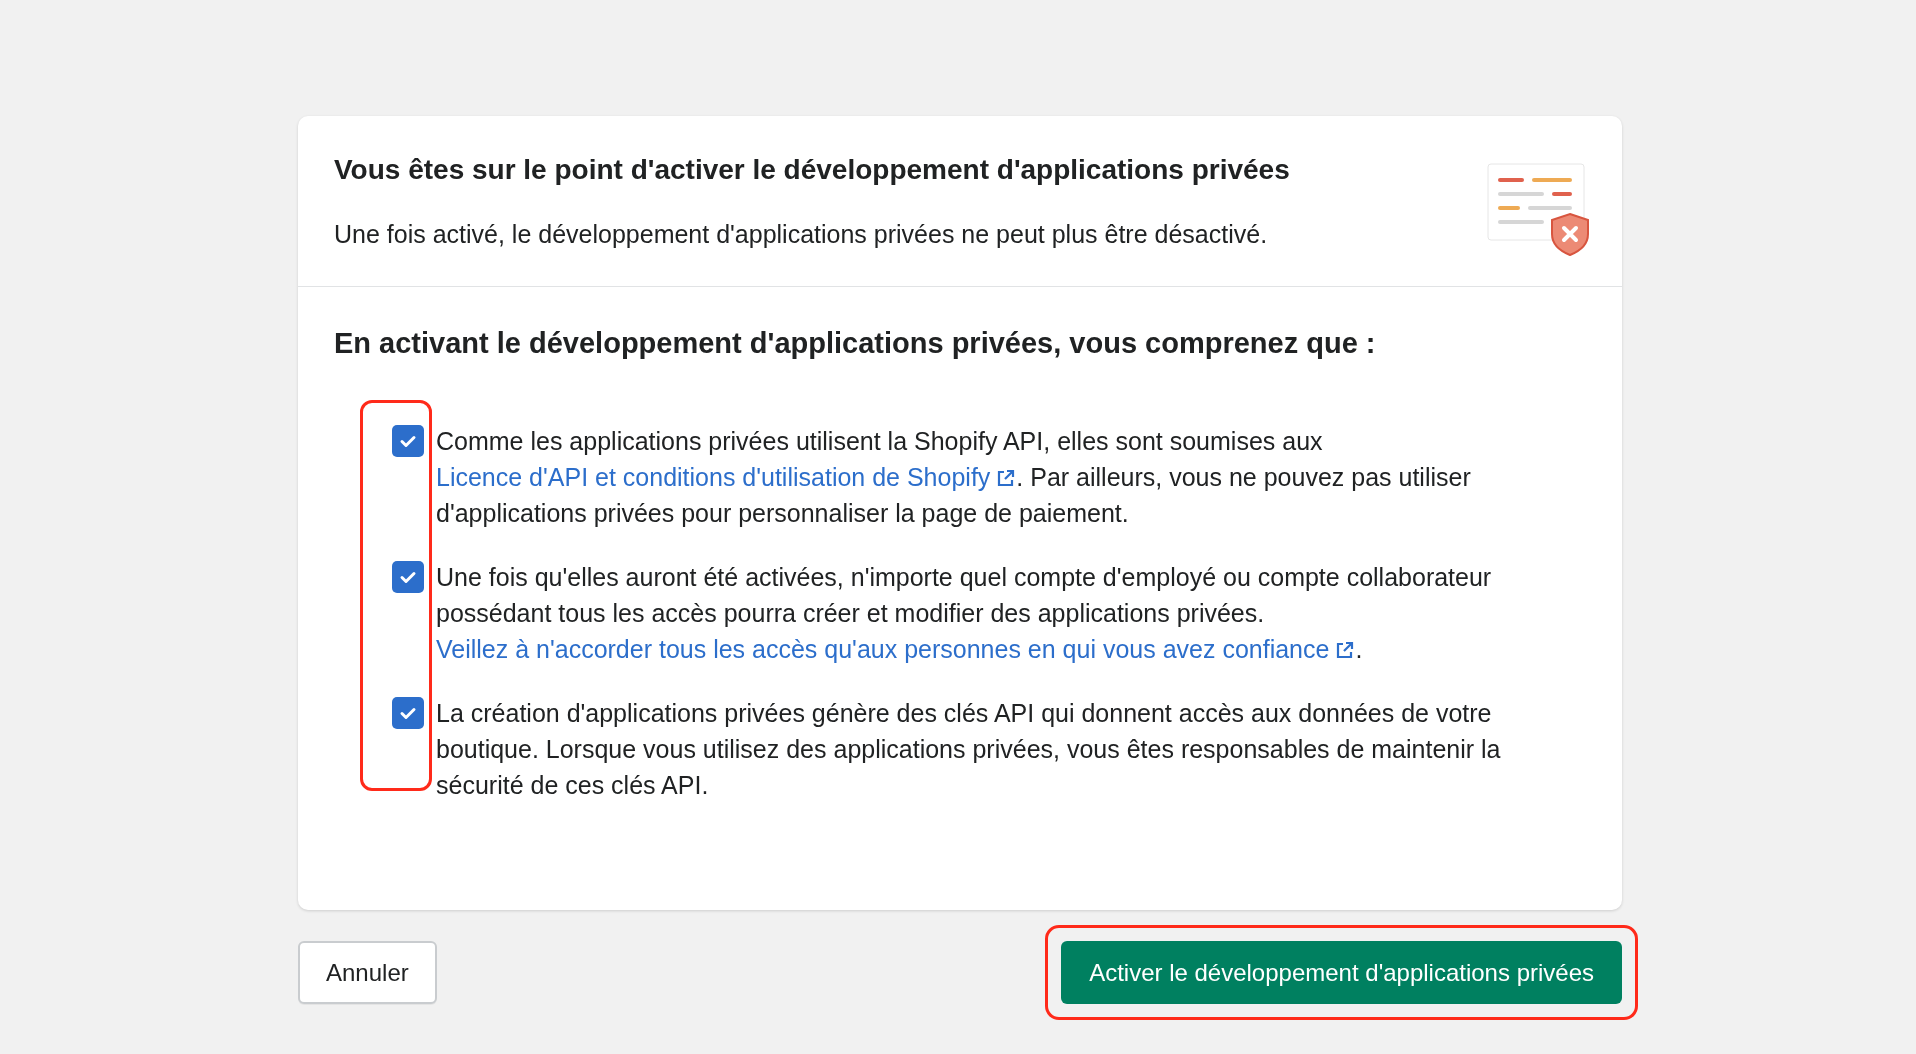 The height and width of the screenshot is (1054, 1916). Describe the element at coordinates (801, 234) in the screenshot. I see `dialog-description: Une fois activé, le développement d'applications privées ne peut plus être désactivé.` at that location.